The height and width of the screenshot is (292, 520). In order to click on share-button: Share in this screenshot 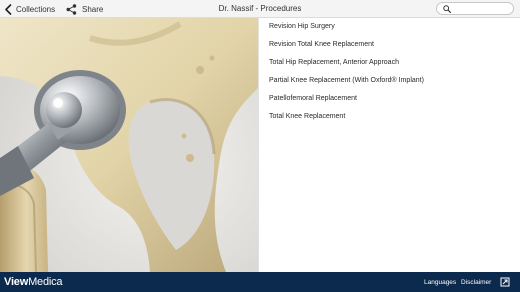, I will do `click(84, 9)`.